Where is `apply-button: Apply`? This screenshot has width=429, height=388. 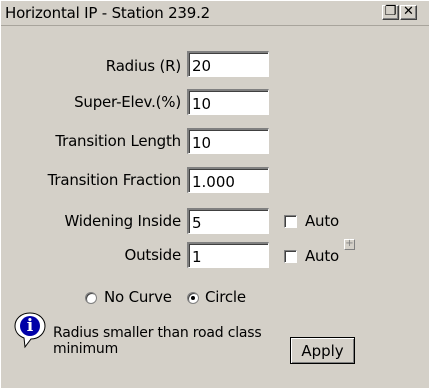
apply-button: Apply is located at coordinates (322, 350).